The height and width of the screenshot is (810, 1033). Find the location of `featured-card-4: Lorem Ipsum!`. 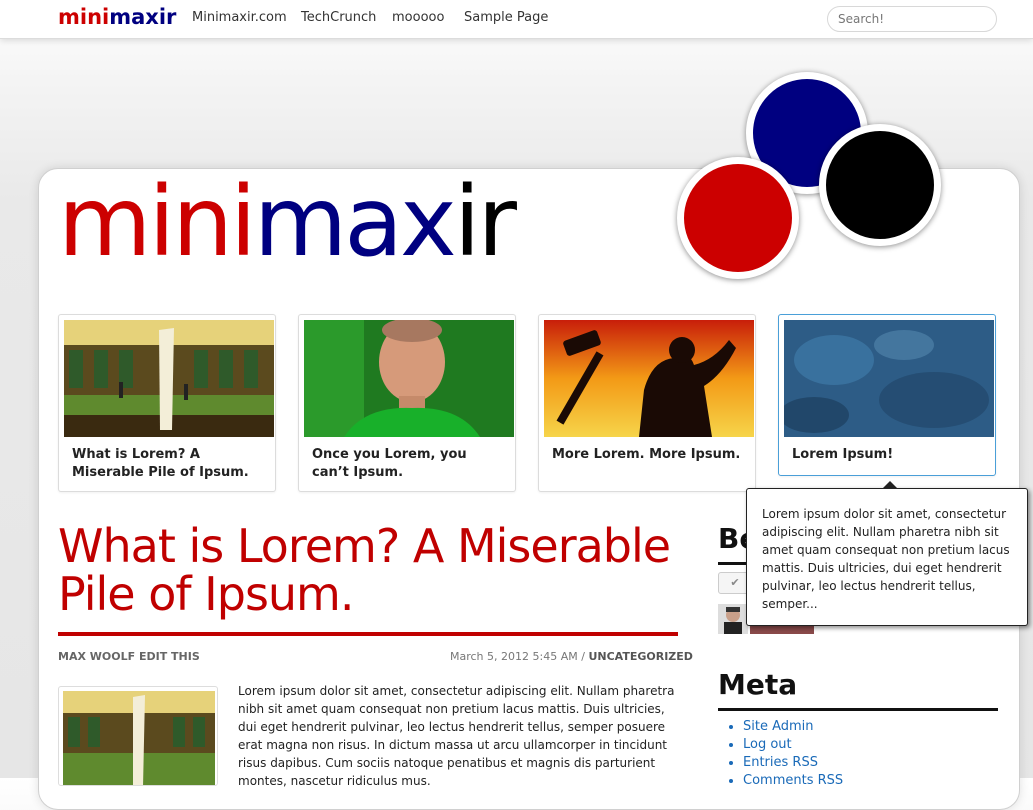

featured-card-4: Lorem Ipsum! is located at coordinates (887, 395).